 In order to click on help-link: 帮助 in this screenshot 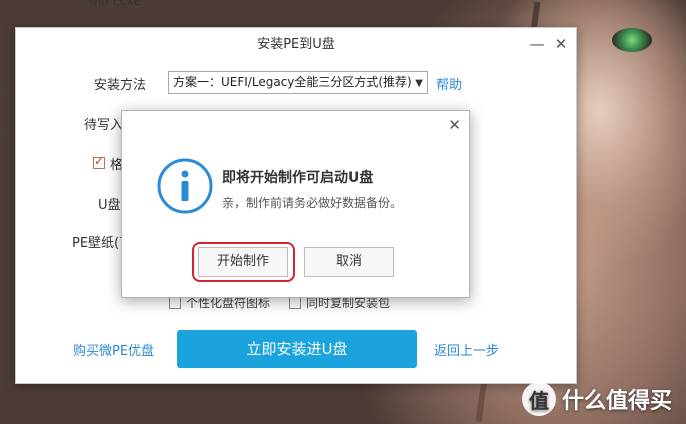, I will do `click(449, 83)`.